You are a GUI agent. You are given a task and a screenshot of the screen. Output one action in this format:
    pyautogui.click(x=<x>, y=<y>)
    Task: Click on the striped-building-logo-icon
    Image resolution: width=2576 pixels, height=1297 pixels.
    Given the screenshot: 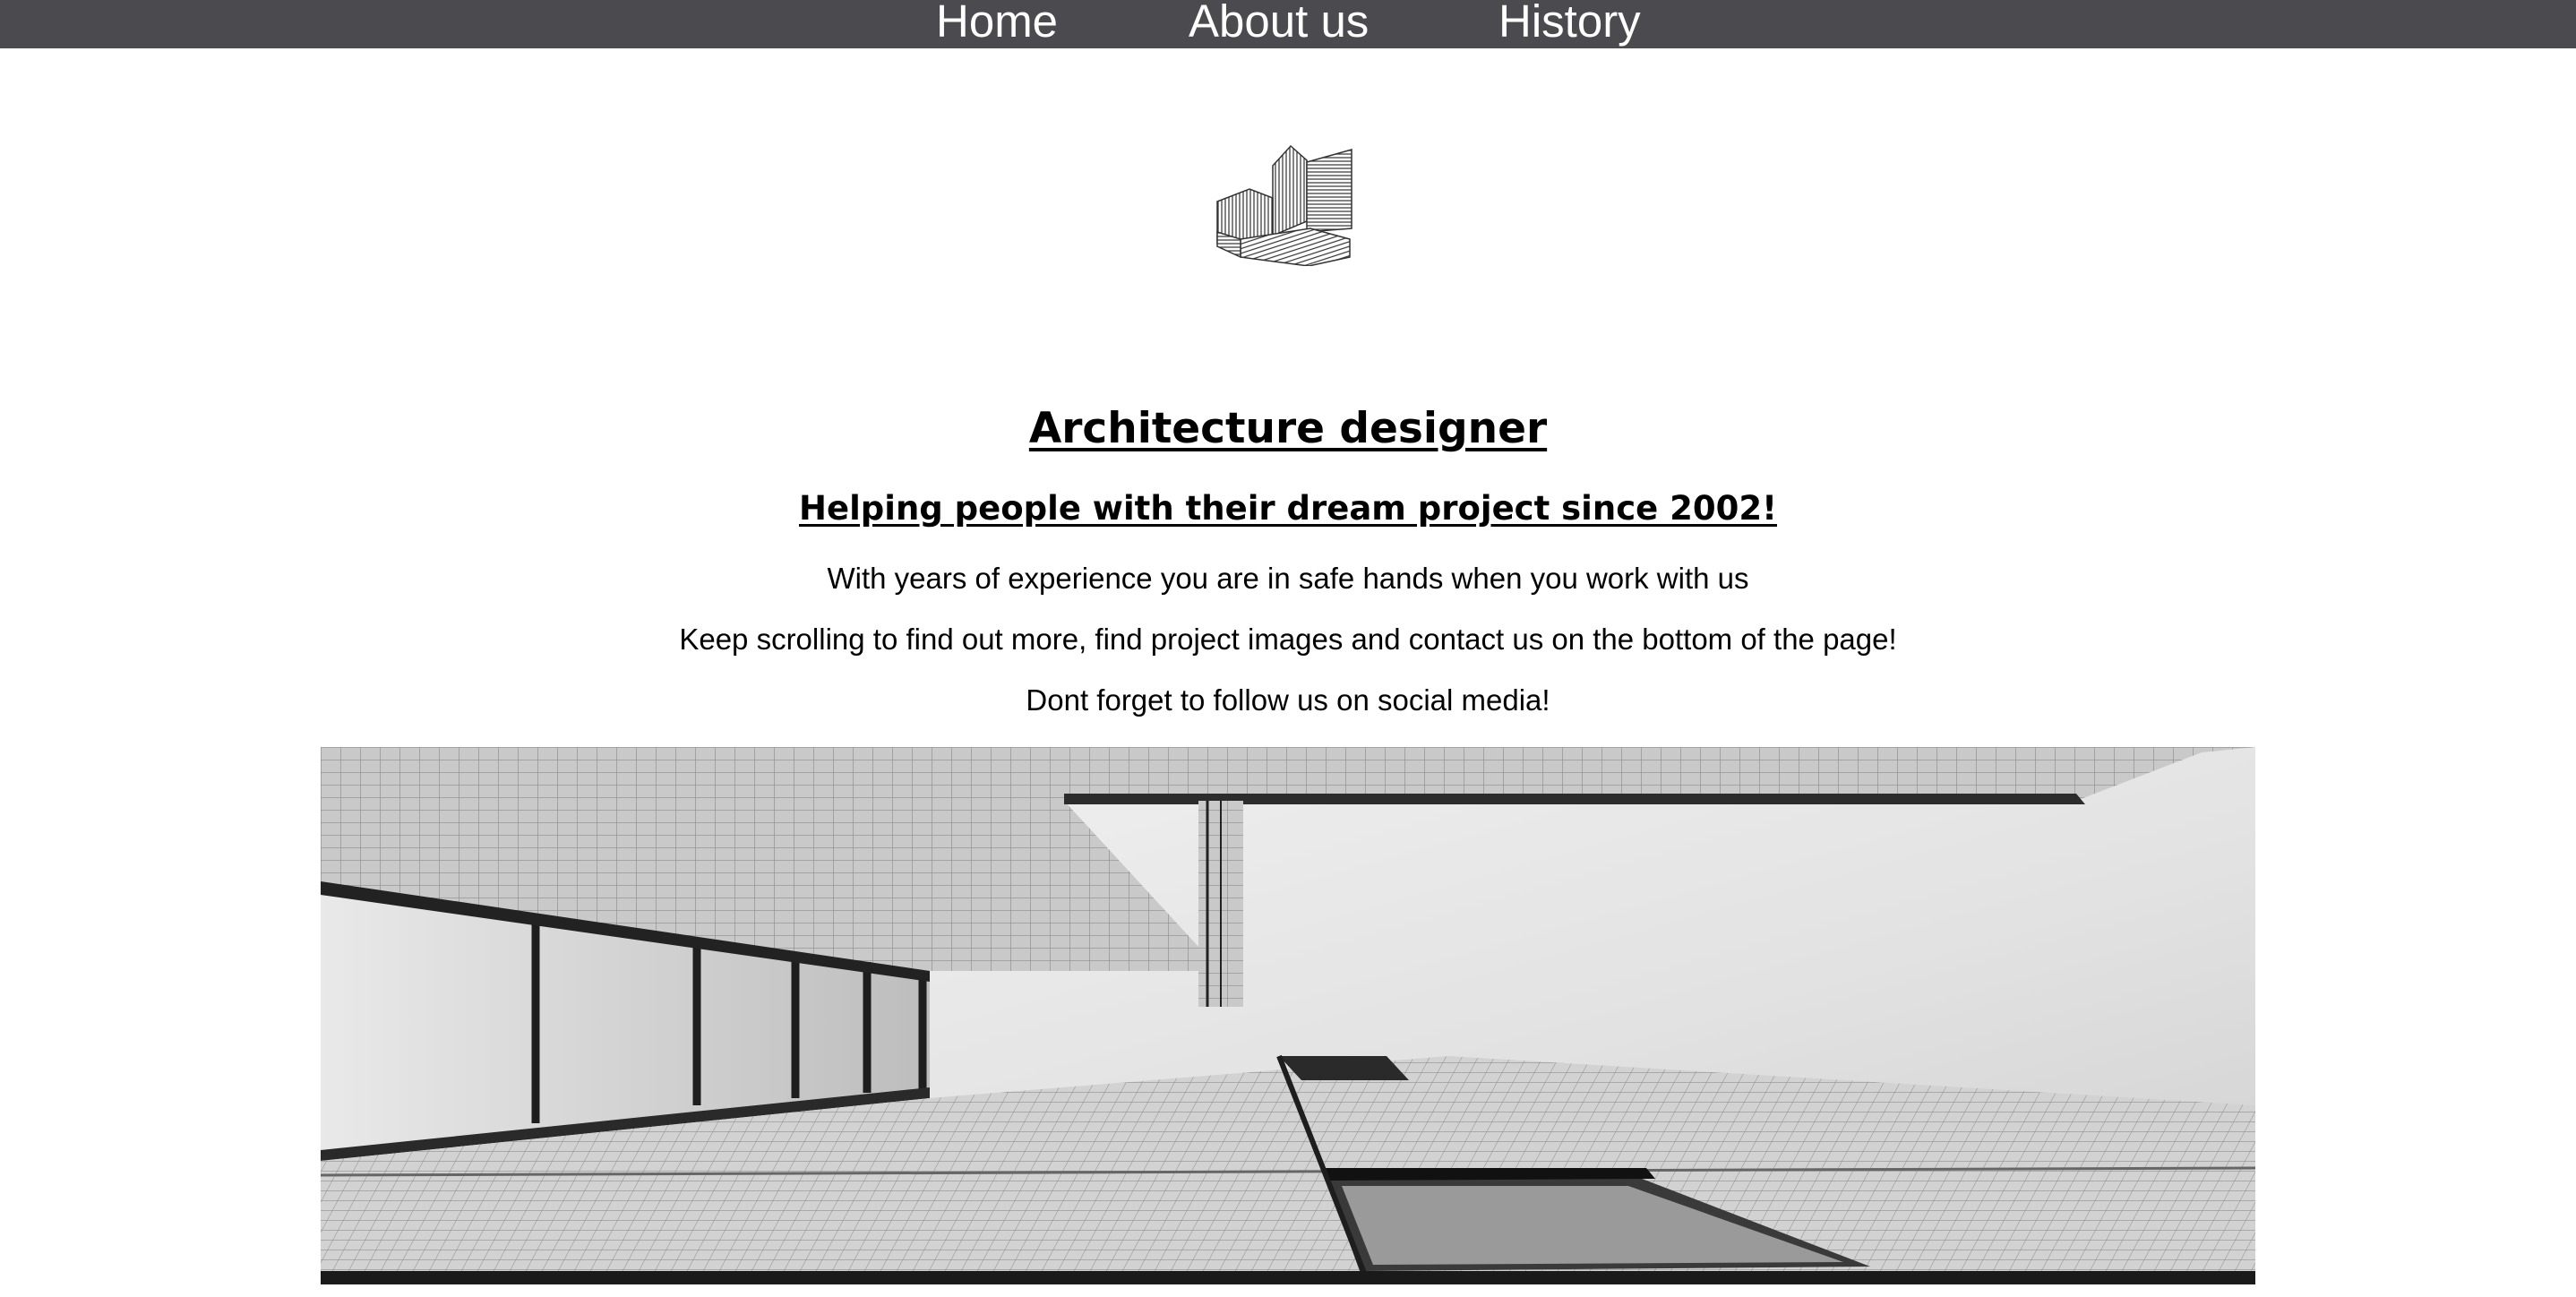 What is the action you would take?
    pyautogui.click(x=1285, y=203)
    